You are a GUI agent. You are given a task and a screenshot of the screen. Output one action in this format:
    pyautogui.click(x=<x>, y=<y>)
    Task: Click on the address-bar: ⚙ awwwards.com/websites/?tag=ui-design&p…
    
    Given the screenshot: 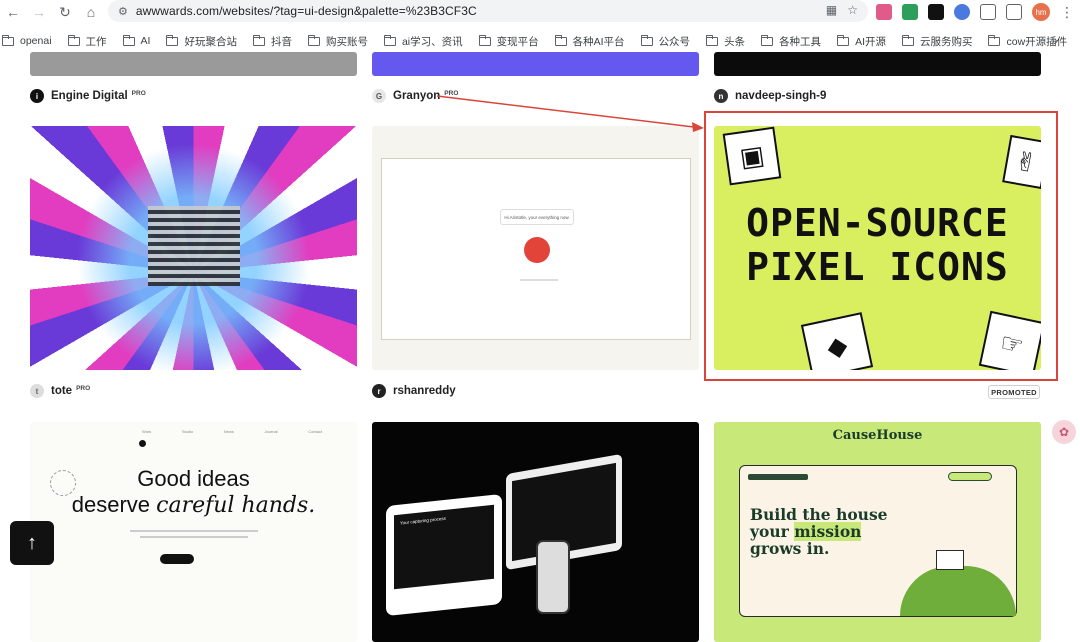 What is the action you would take?
    pyautogui.click(x=488, y=11)
    